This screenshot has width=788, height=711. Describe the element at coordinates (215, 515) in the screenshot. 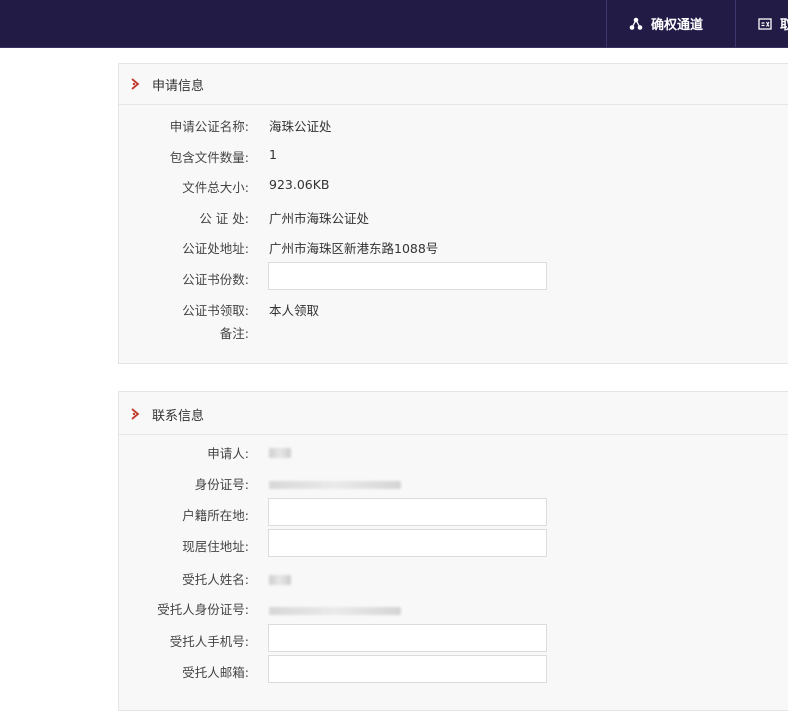

I see `field-label-household-address: 户籍所在地:` at that location.